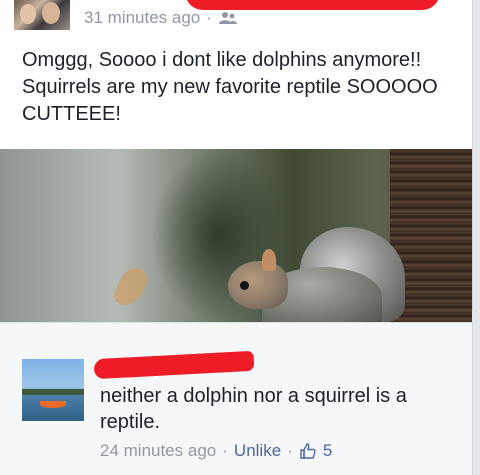  I want to click on post-meta: 31 minutes ago ·, so click(161, 18).